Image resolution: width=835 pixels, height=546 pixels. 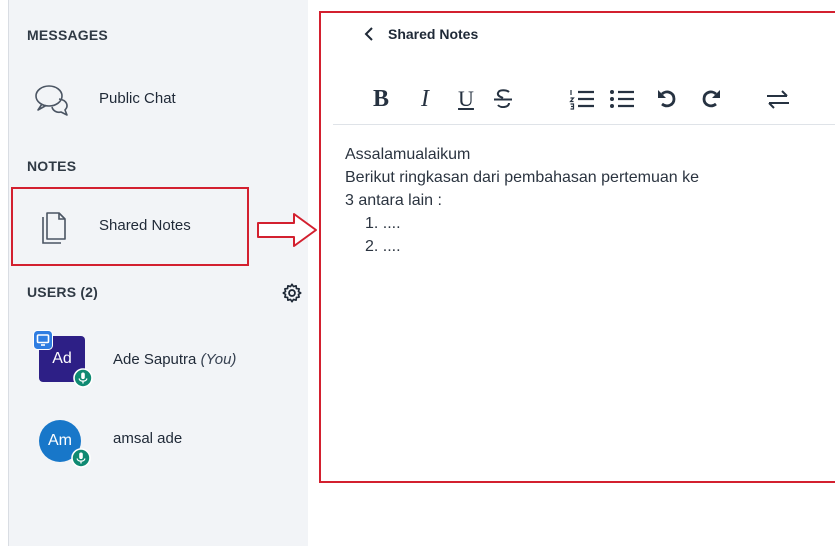 I want to click on highlight-box, so click(x=130, y=226).